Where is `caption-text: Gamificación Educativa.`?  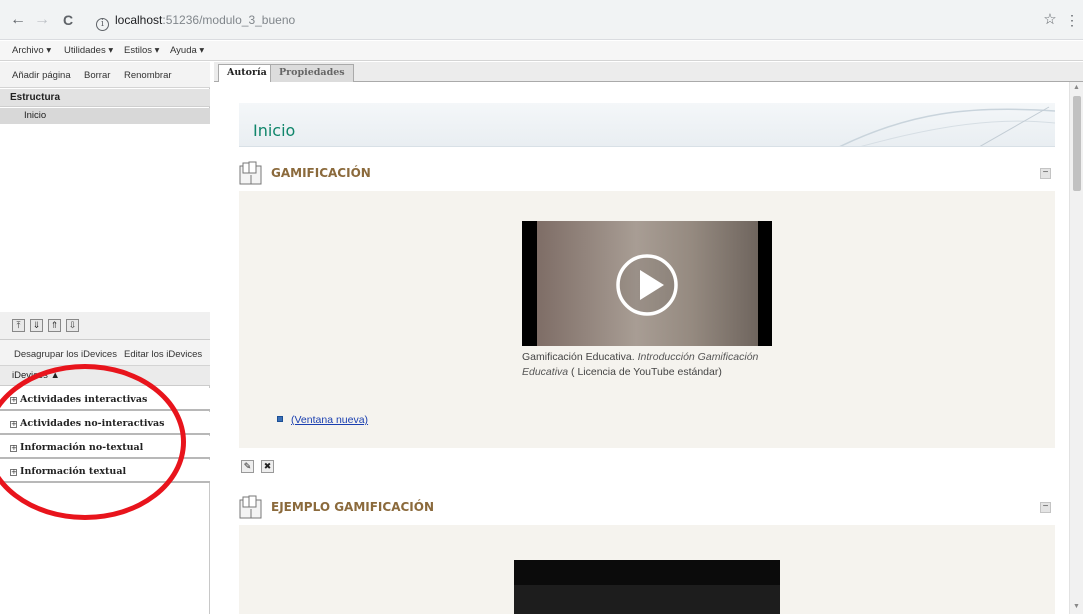
caption-text: Gamificación Educativa. is located at coordinates (580, 357).